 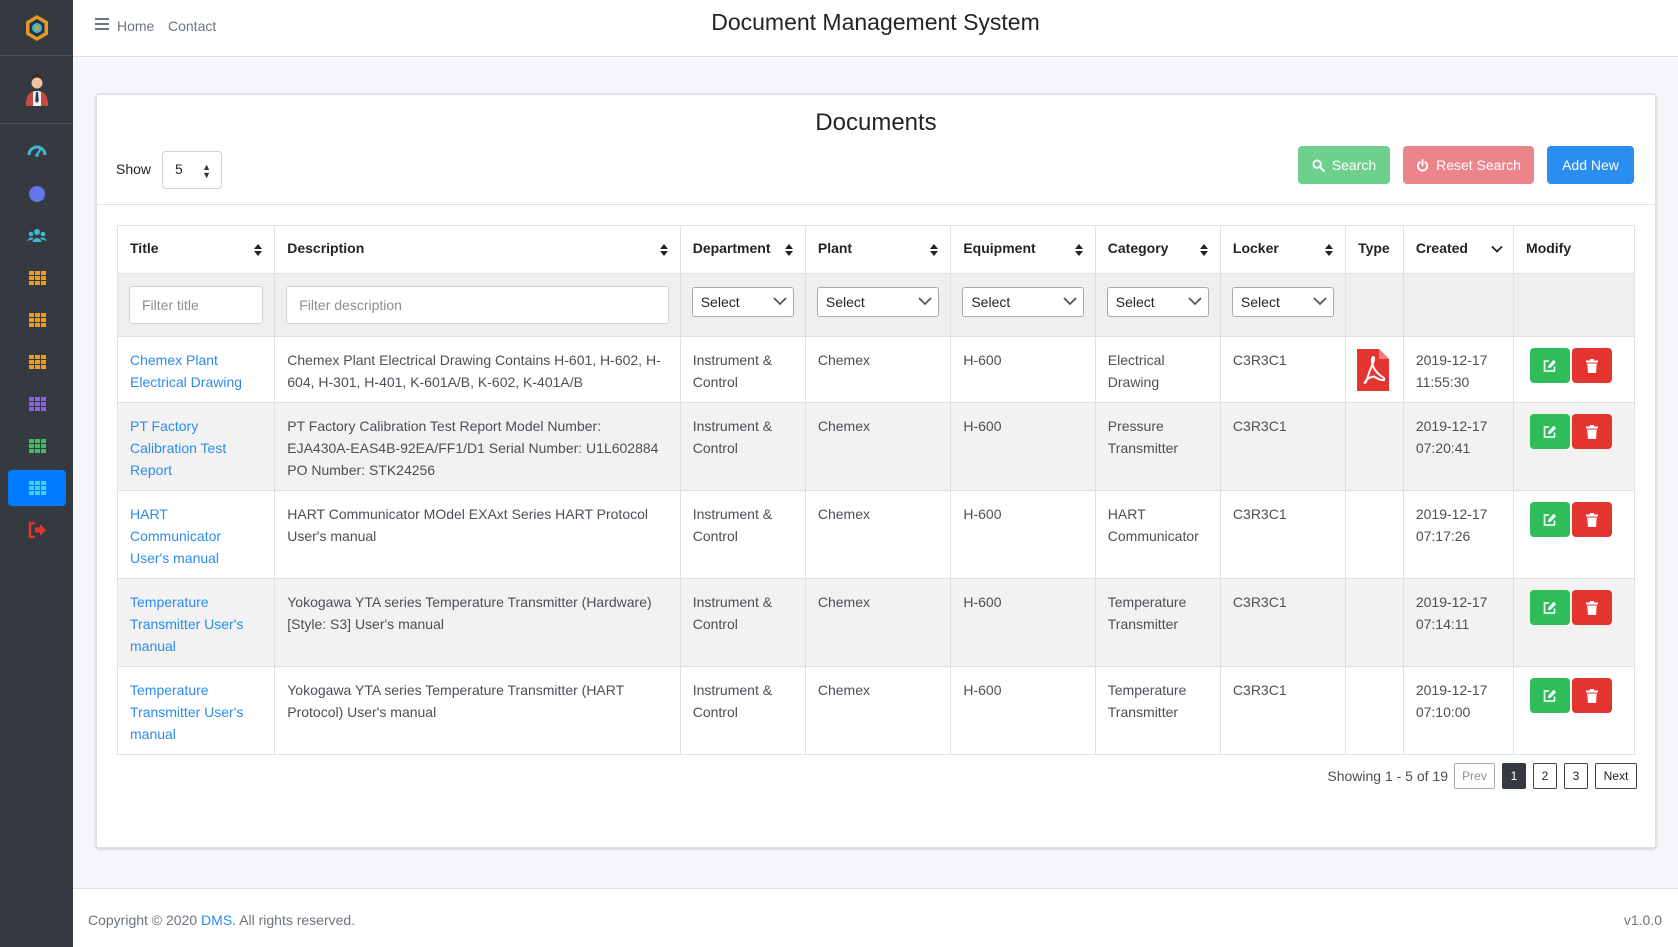 I want to click on sort-caret-icon: ▲ ▼, so click(x=206, y=171).